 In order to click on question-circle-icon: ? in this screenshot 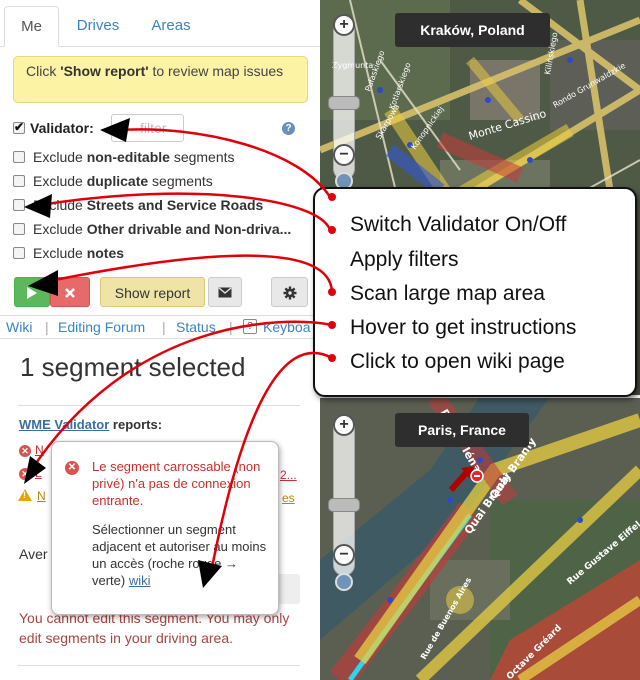, I will do `click(288, 128)`.